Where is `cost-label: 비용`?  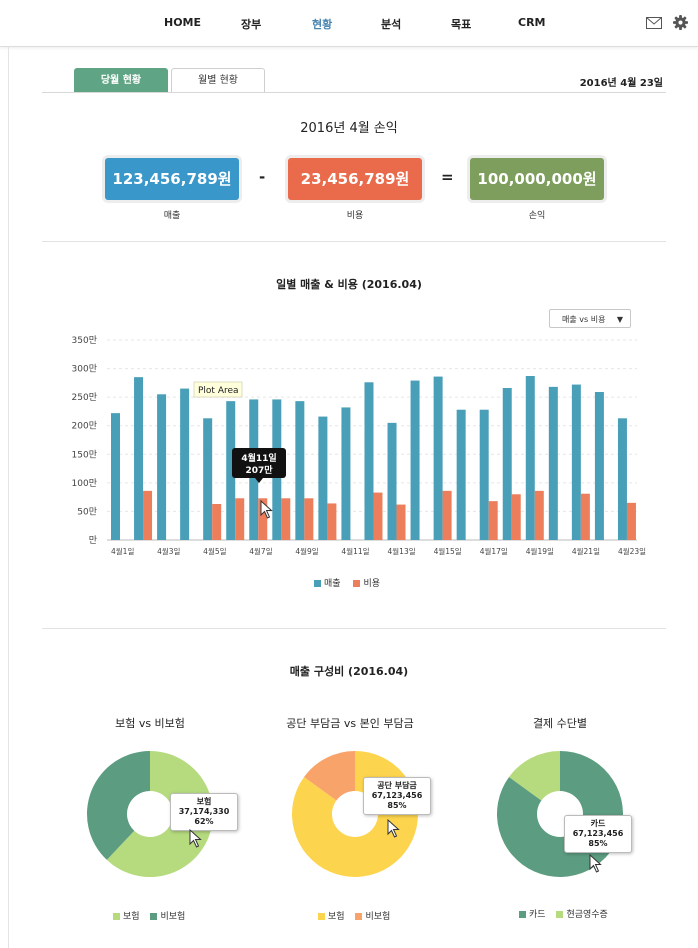
cost-label: 비용 is located at coordinates (355, 216).